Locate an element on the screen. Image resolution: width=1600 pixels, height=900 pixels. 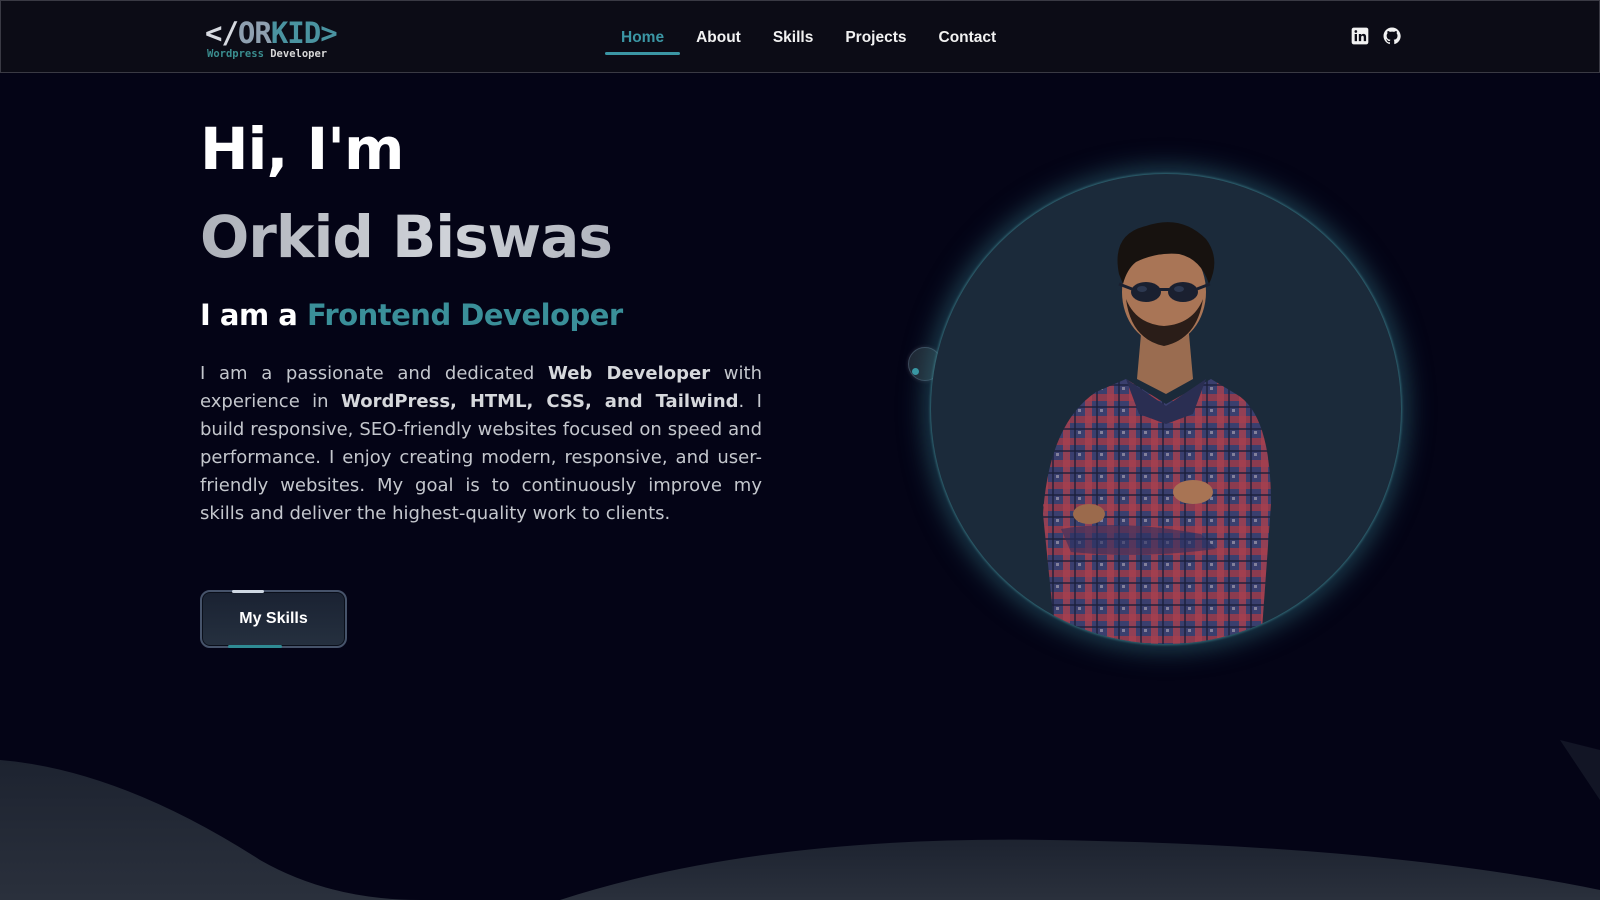
my-skills-button: My Skills is located at coordinates (273, 619).